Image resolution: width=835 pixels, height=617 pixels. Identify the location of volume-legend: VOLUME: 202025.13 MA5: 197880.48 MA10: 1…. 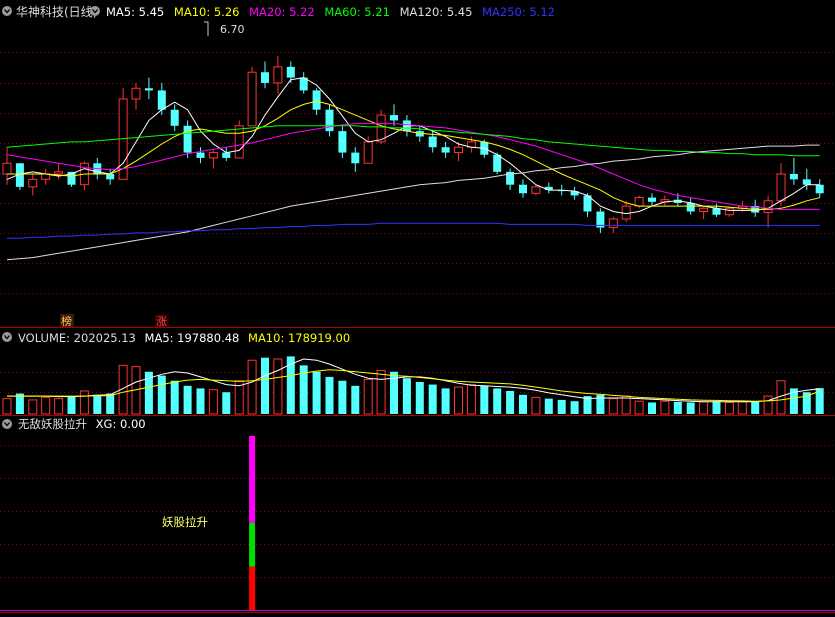
(184, 338).